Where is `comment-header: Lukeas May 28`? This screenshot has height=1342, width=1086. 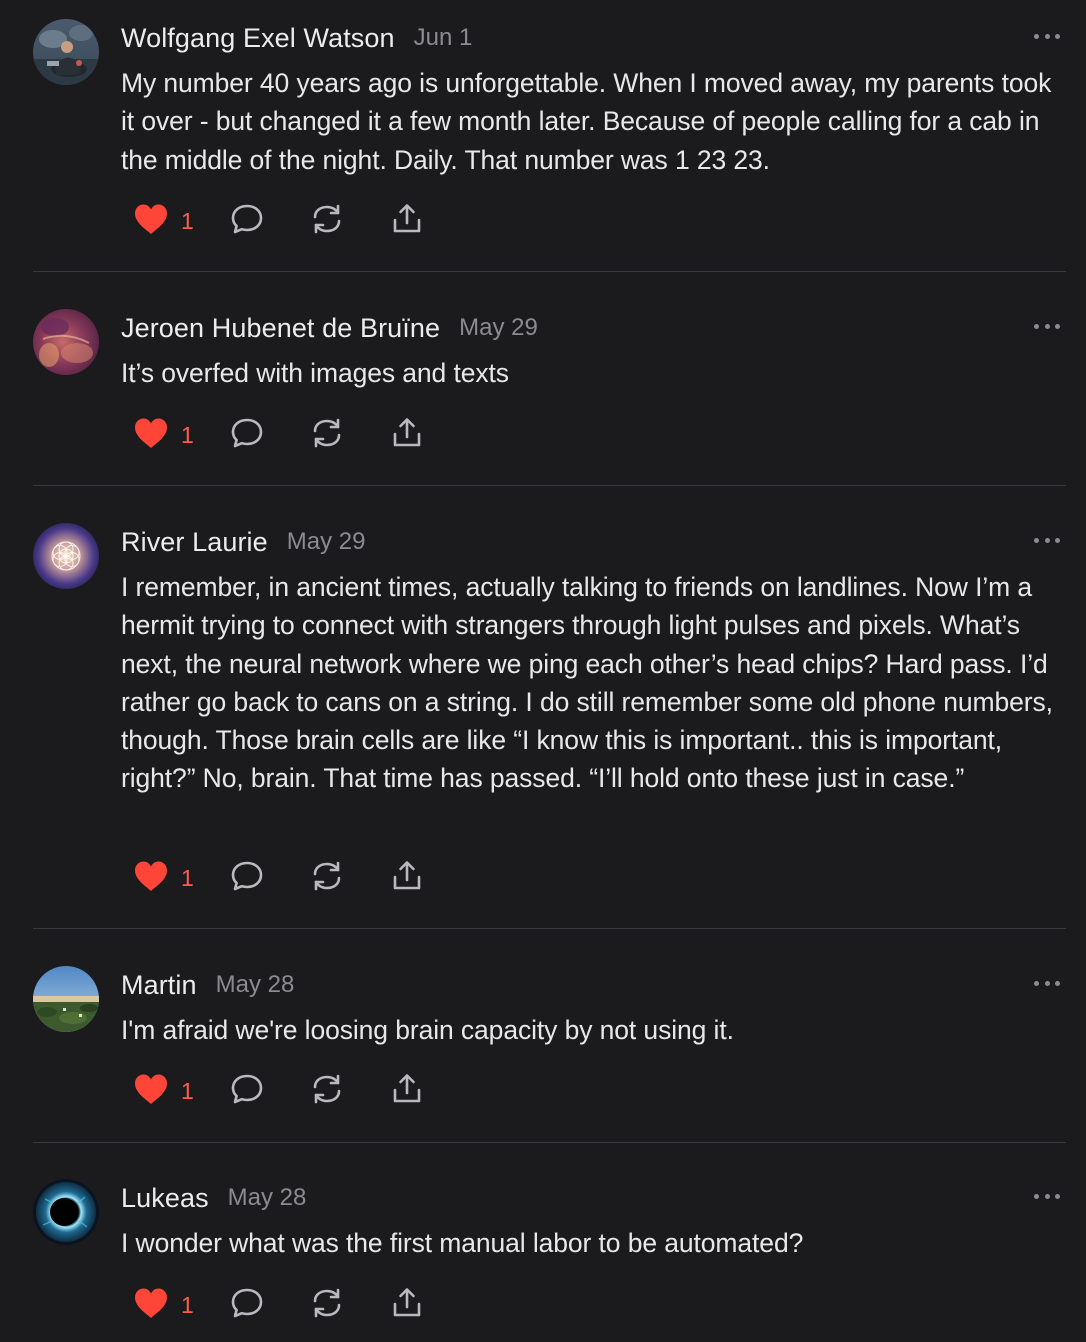 comment-header: Lukeas May 28 is located at coordinates (213, 1198).